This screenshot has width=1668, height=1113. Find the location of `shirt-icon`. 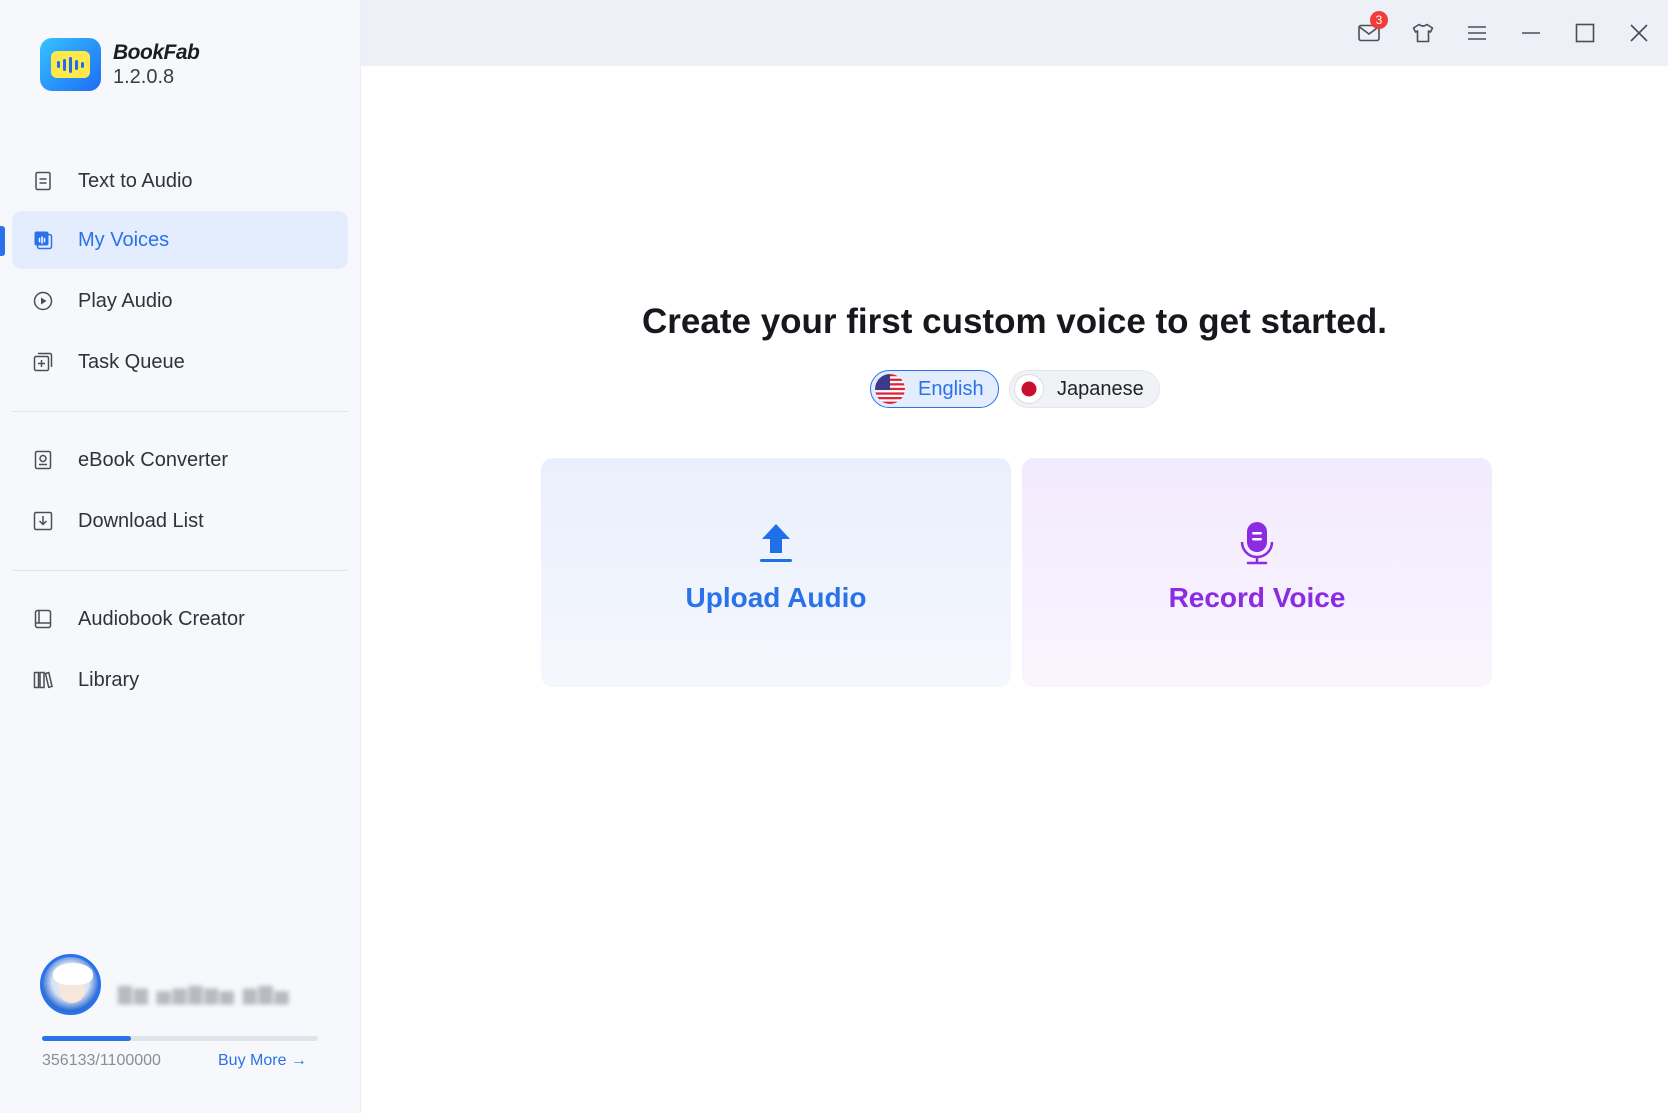

shirt-icon is located at coordinates (1423, 33).